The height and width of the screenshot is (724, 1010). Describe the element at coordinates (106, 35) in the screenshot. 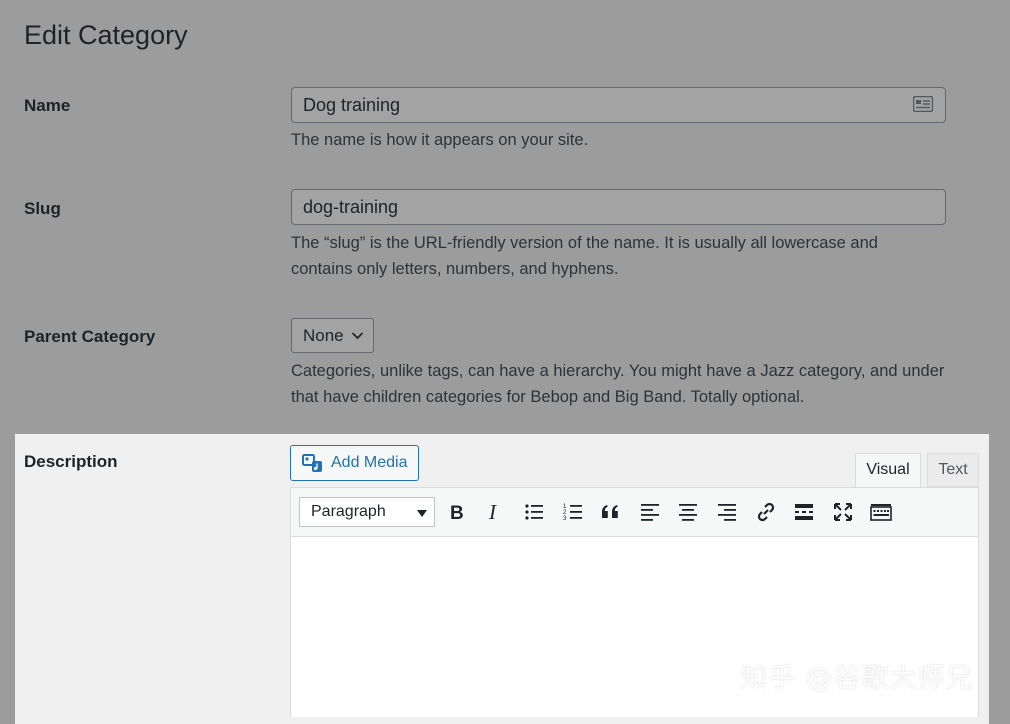

I see `page-title: Edit Category` at that location.